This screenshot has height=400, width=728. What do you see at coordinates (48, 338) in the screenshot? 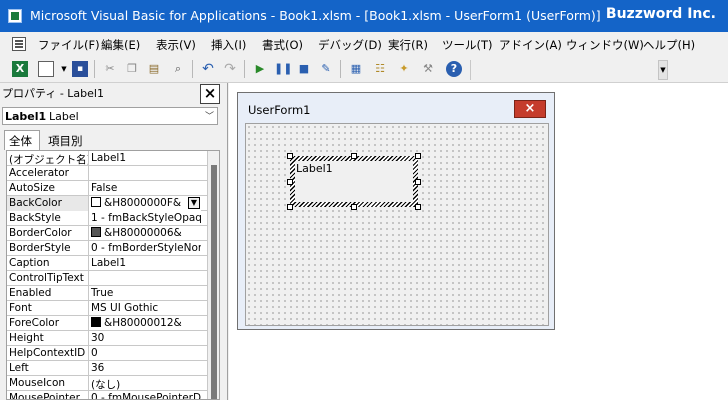
I see `property-name: Height` at bounding box center [48, 338].